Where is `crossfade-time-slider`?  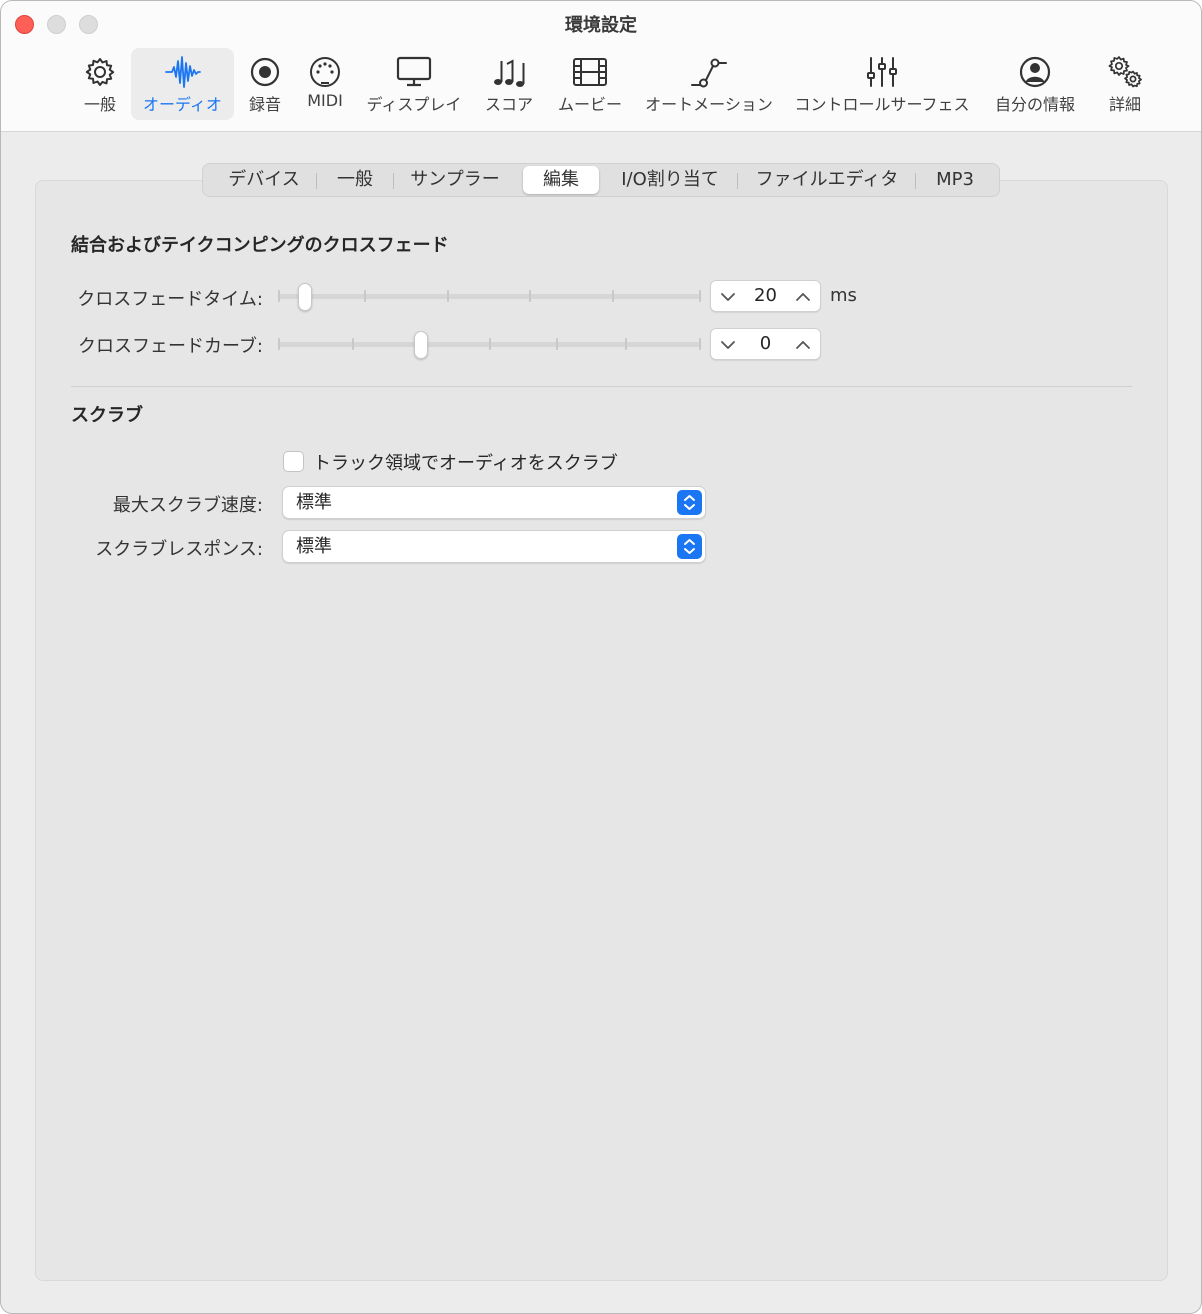 crossfade-time-slider is located at coordinates (489, 297).